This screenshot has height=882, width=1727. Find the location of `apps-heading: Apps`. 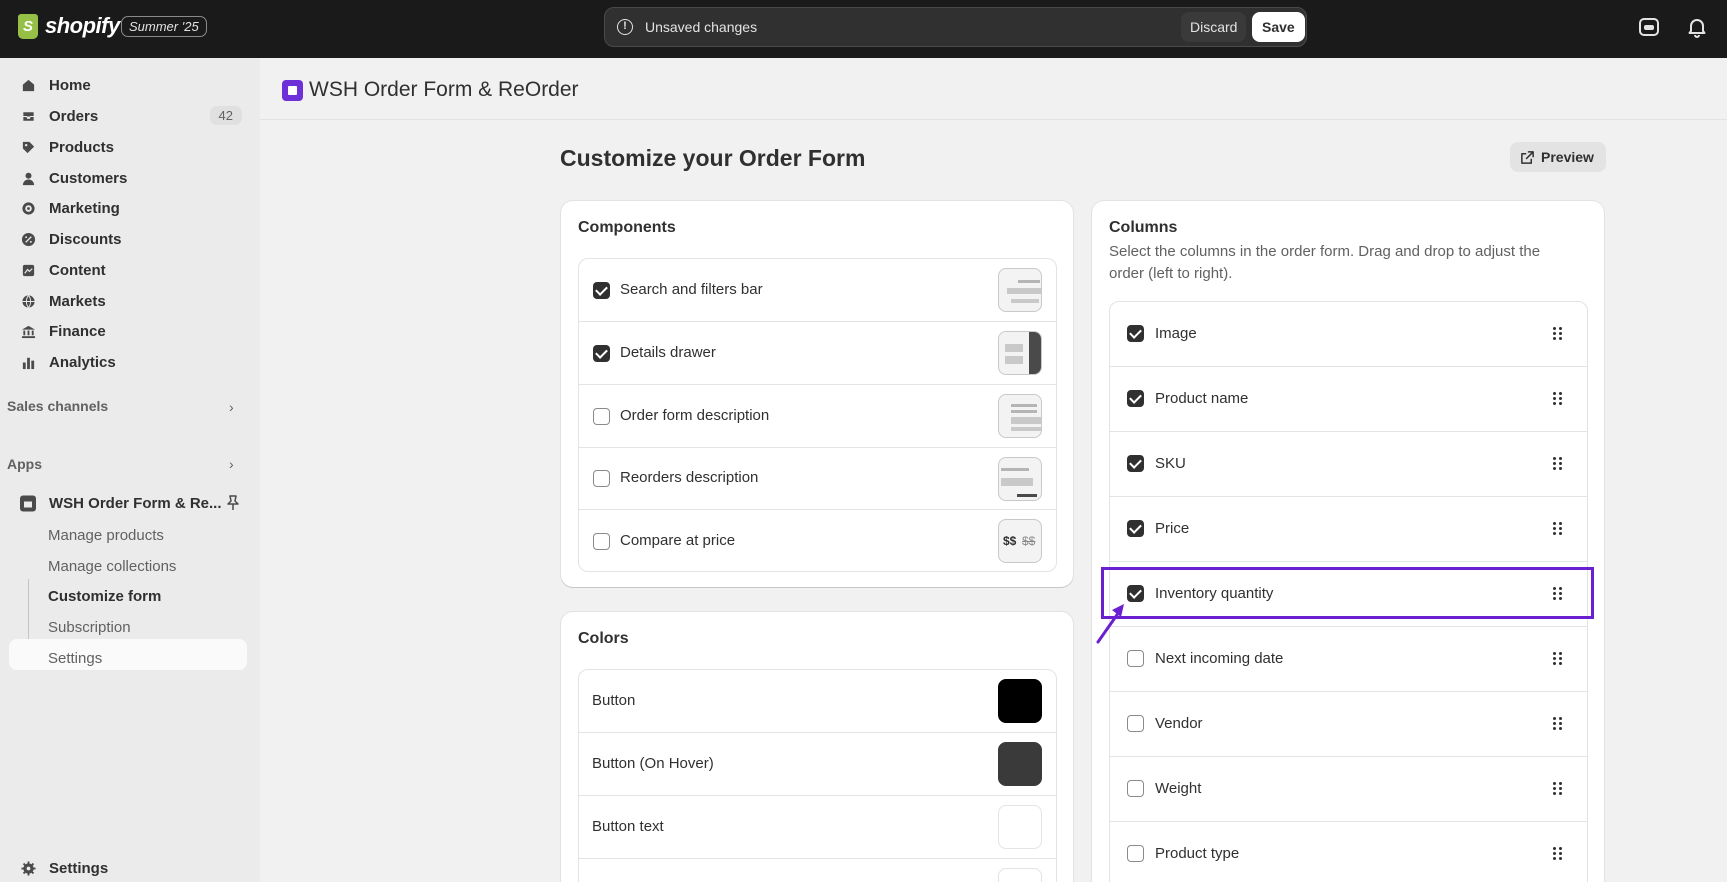

apps-heading: Apps is located at coordinates (24, 464).